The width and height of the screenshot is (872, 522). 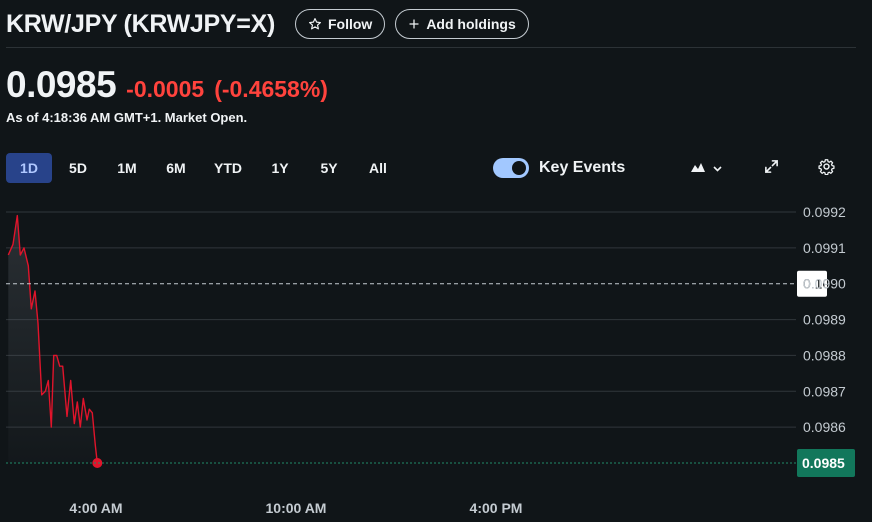 I want to click on chart-type-button, so click(x=706, y=169).